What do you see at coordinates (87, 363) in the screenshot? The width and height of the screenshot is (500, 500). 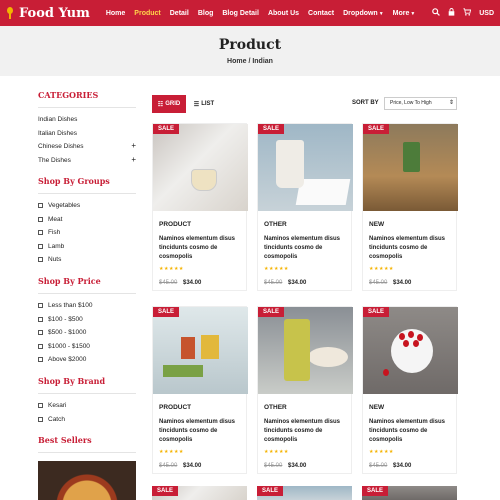 I see `price-filter: Above $2000` at bounding box center [87, 363].